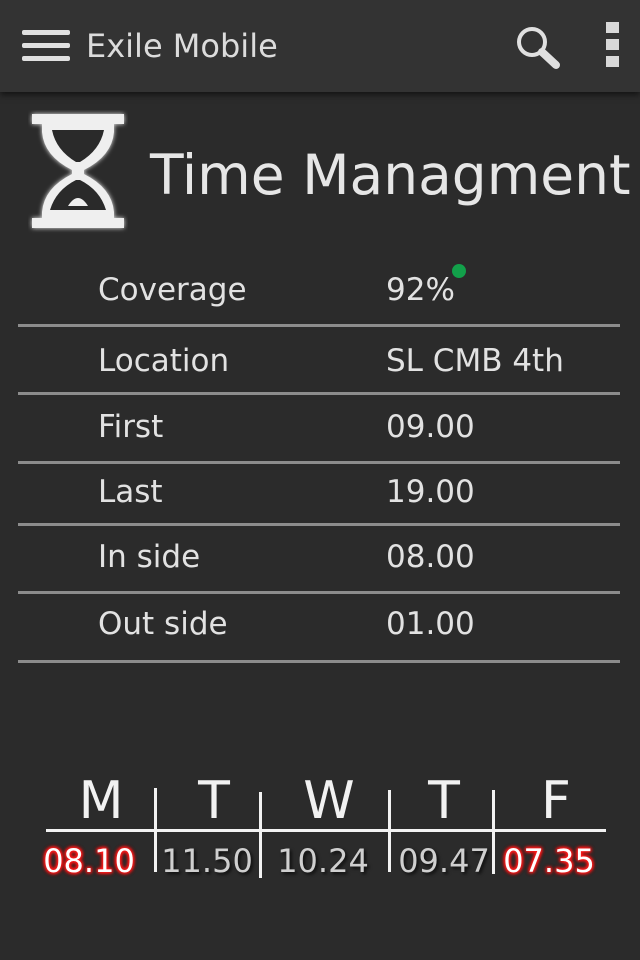 Image resolution: width=640 pixels, height=960 pixels. I want to click on day-thursday: T, so click(444, 801).